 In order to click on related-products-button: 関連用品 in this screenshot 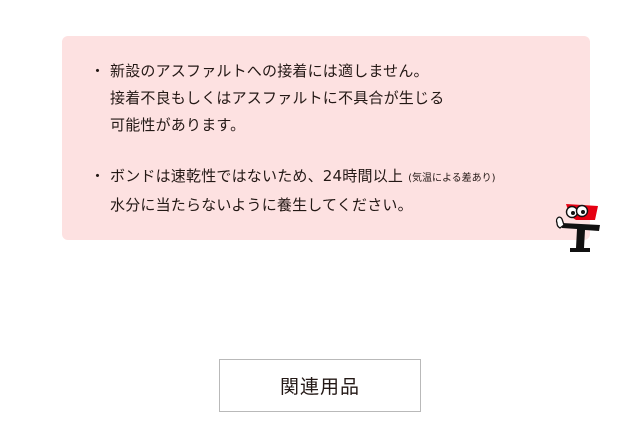, I will do `click(320, 385)`.